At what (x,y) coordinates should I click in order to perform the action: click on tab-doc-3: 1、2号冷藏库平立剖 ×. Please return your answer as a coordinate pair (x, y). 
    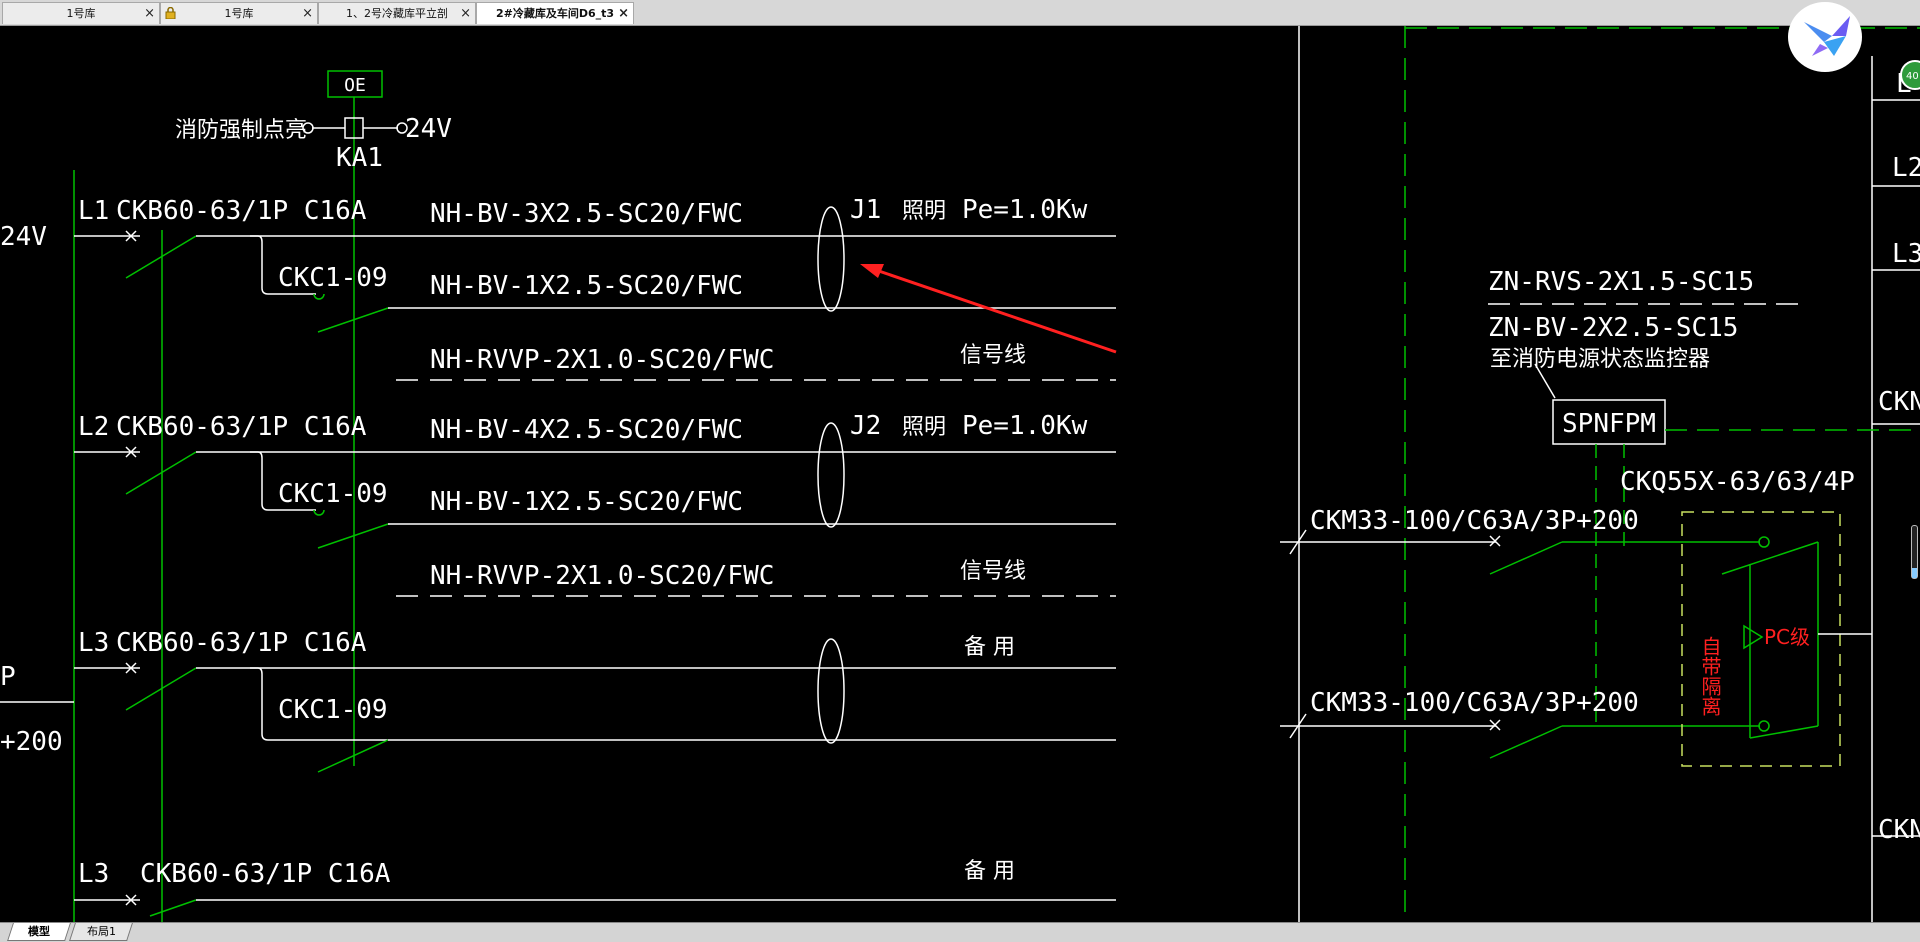
    Looking at the image, I should click on (397, 13).